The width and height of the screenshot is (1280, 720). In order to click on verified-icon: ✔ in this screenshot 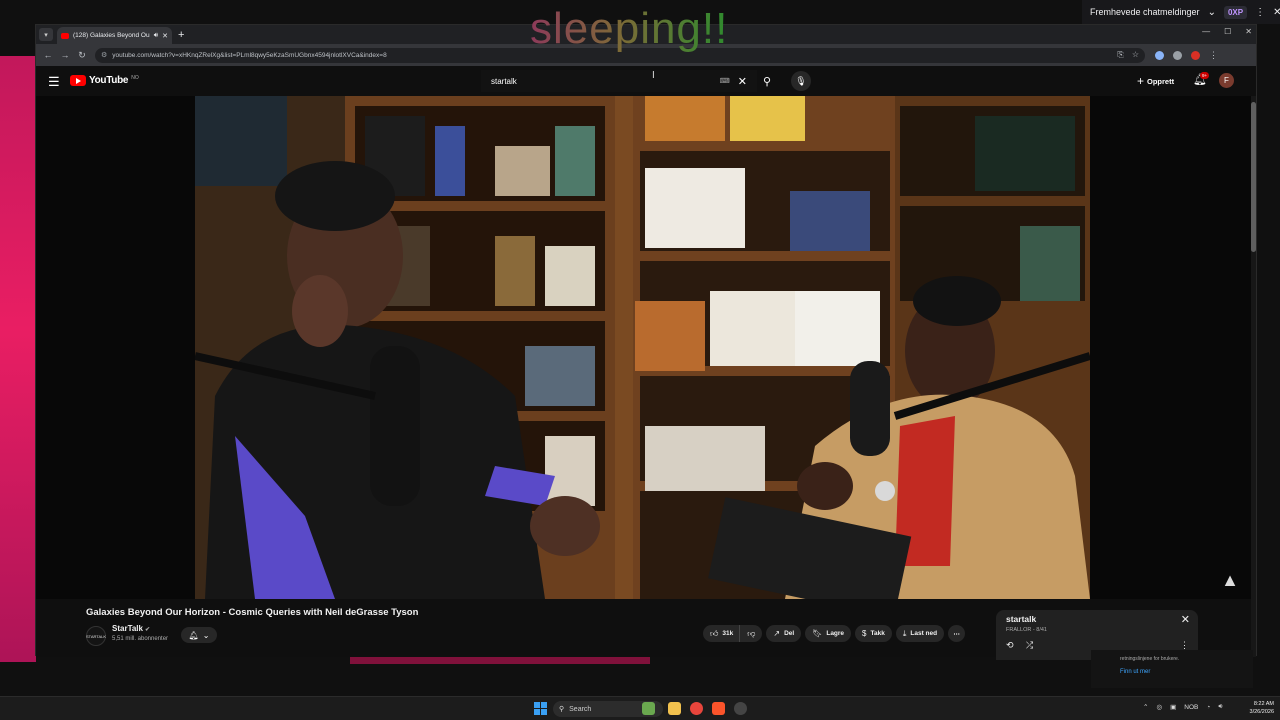, I will do `click(147, 630)`.